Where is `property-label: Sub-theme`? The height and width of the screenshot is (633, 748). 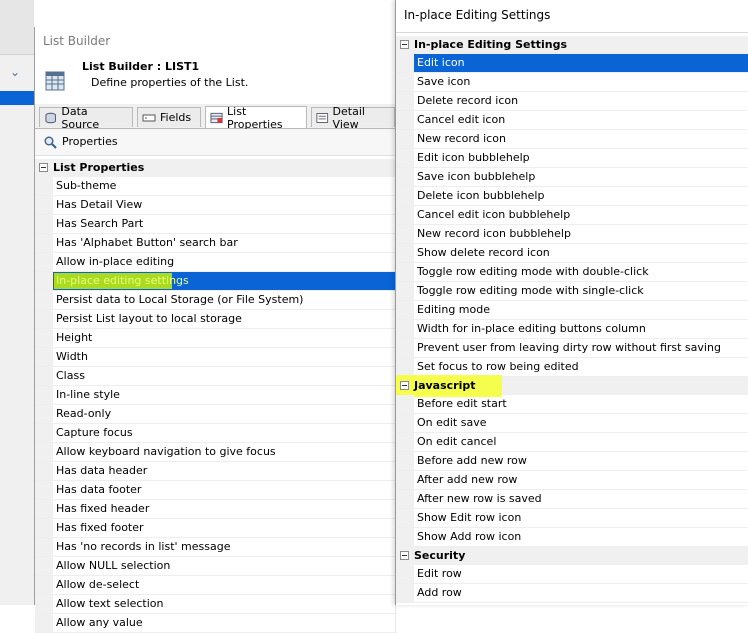 property-label: Sub-theme is located at coordinates (86, 185).